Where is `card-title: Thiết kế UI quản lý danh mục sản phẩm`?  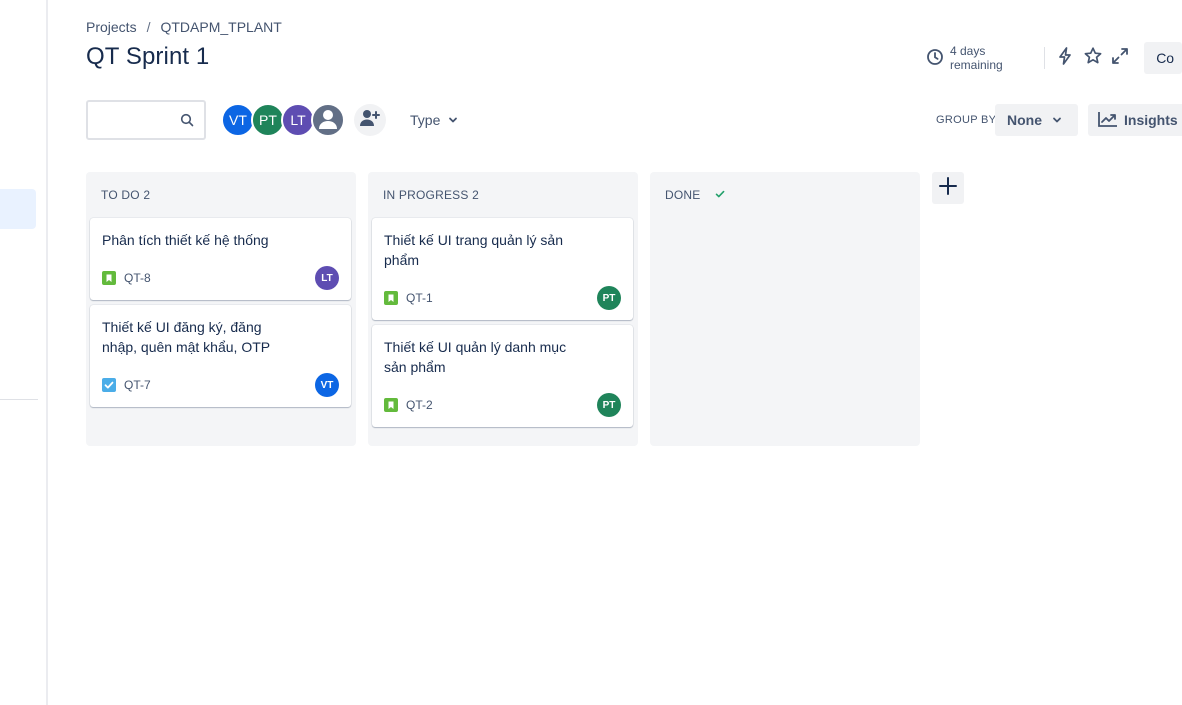
card-title: Thiết kế UI quản lý danh mục sản phẩm is located at coordinates (475, 357).